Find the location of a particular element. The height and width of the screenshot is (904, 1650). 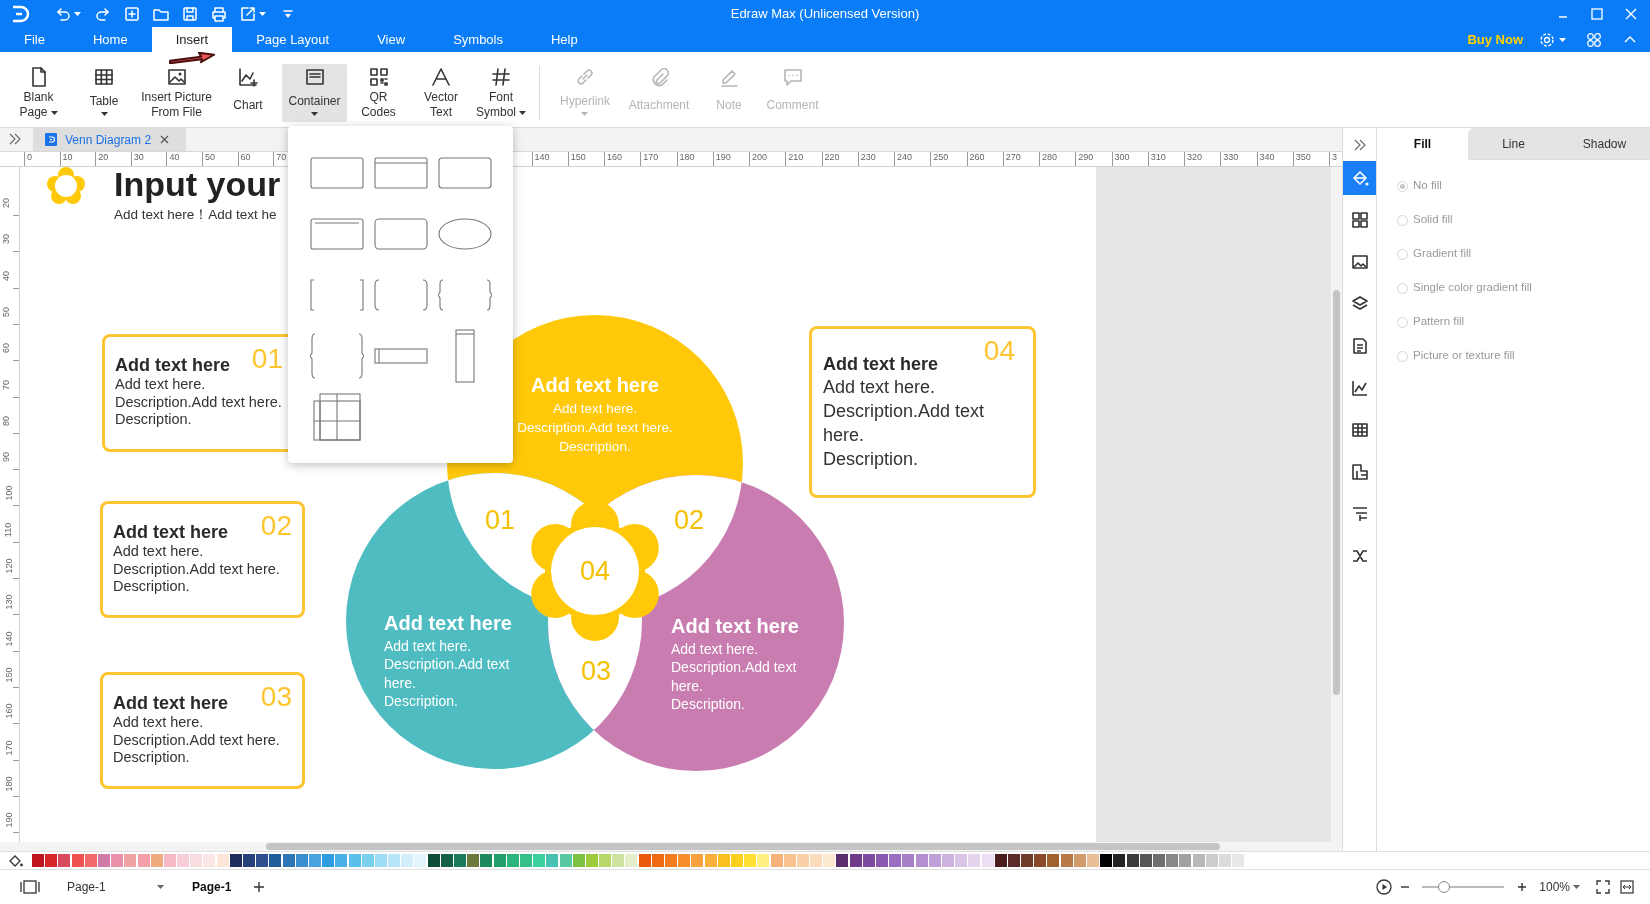

new-file-icon is located at coordinates (132, 13).